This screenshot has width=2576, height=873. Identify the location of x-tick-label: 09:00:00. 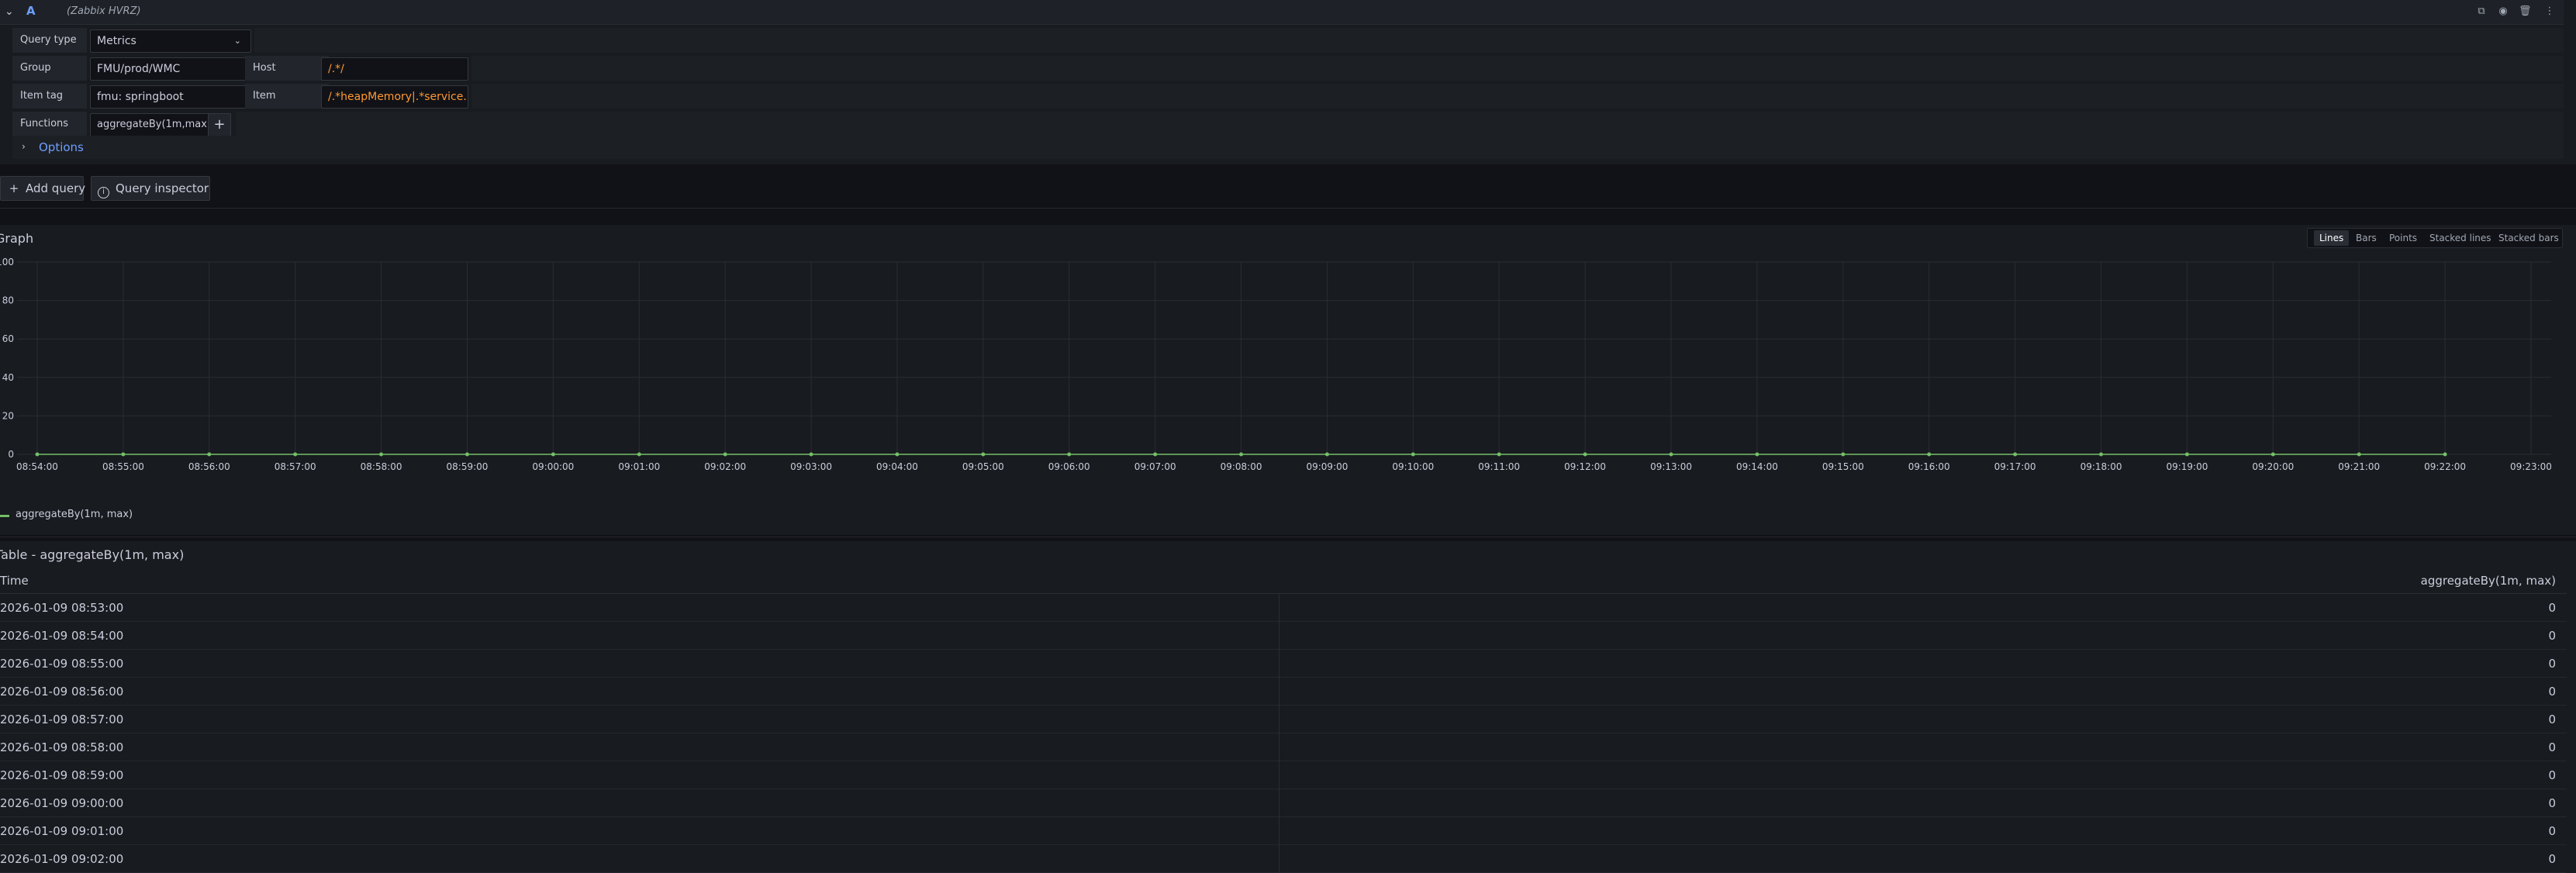
(553, 467).